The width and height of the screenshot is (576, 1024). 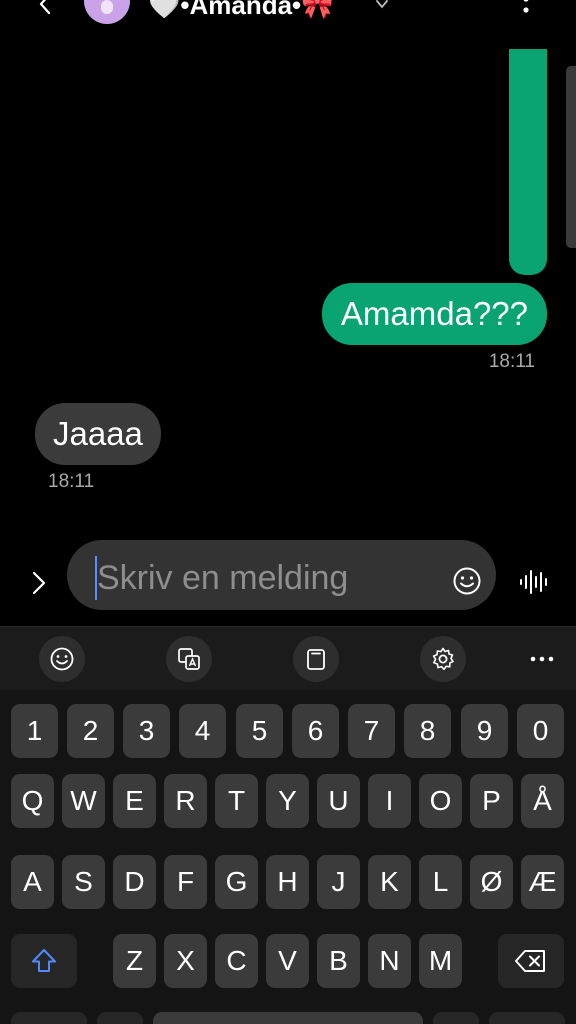 I want to click on key-h: H, so click(x=287, y=882).